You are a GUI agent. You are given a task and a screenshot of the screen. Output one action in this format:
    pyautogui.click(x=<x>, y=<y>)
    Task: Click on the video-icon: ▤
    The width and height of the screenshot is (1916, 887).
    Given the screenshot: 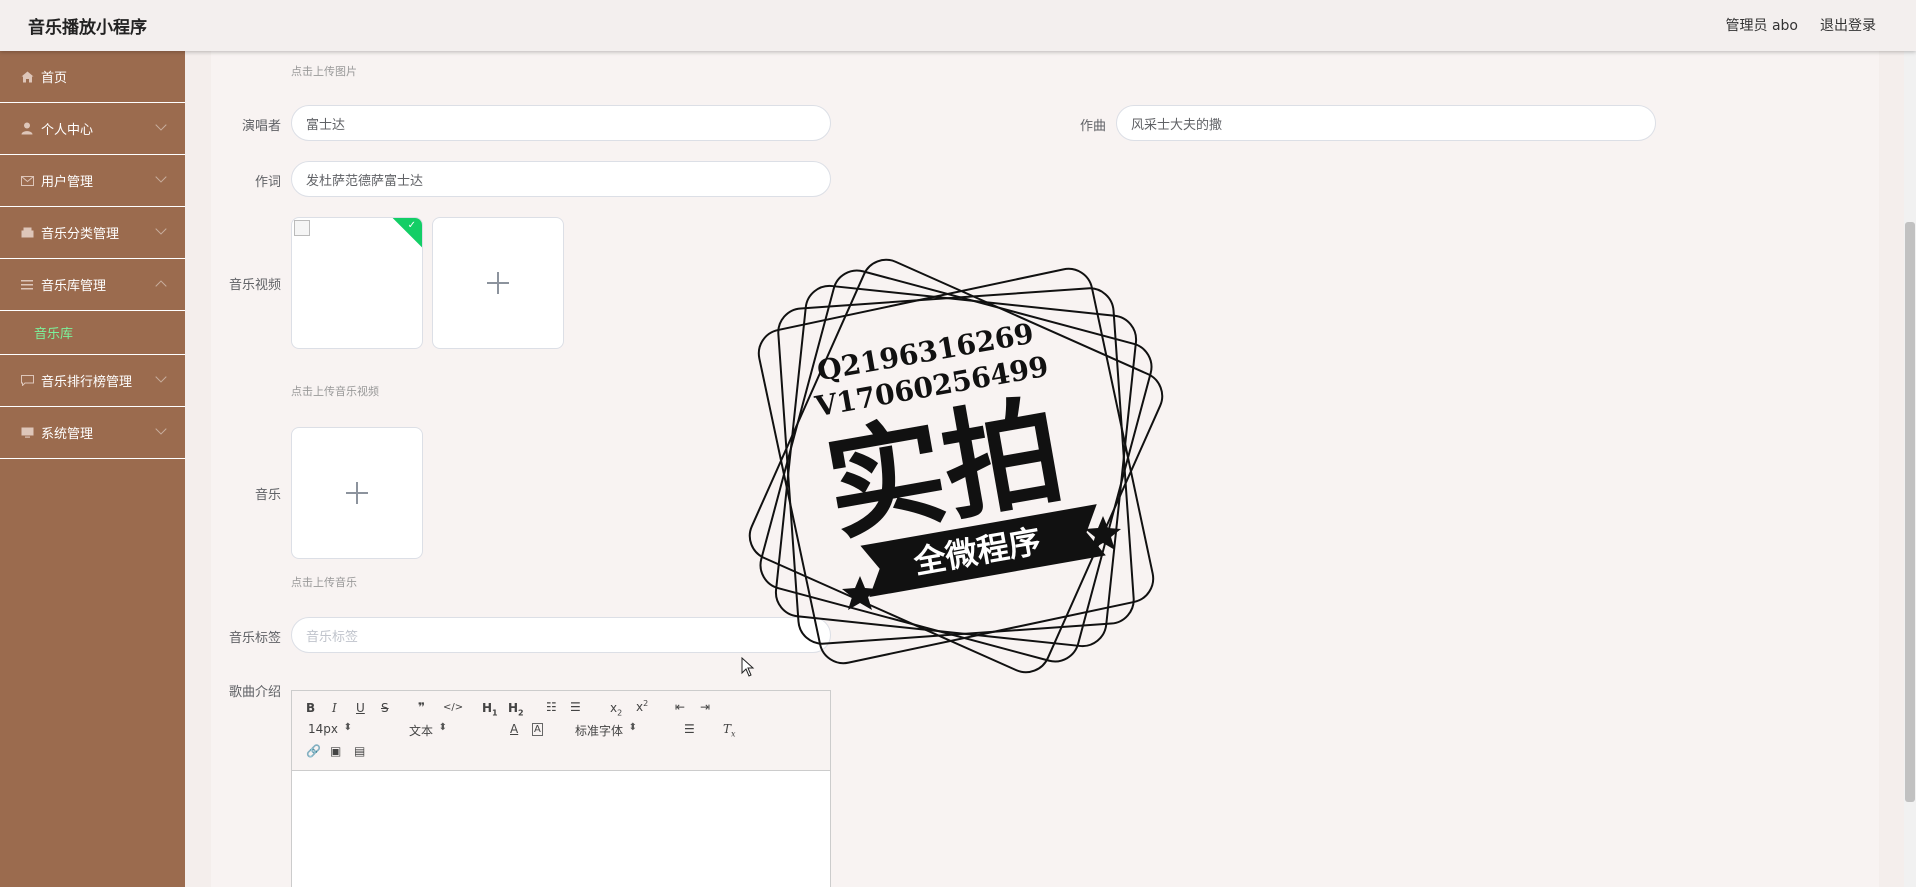 What is the action you would take?
    pyautogui.click(x=359, y=751)
    